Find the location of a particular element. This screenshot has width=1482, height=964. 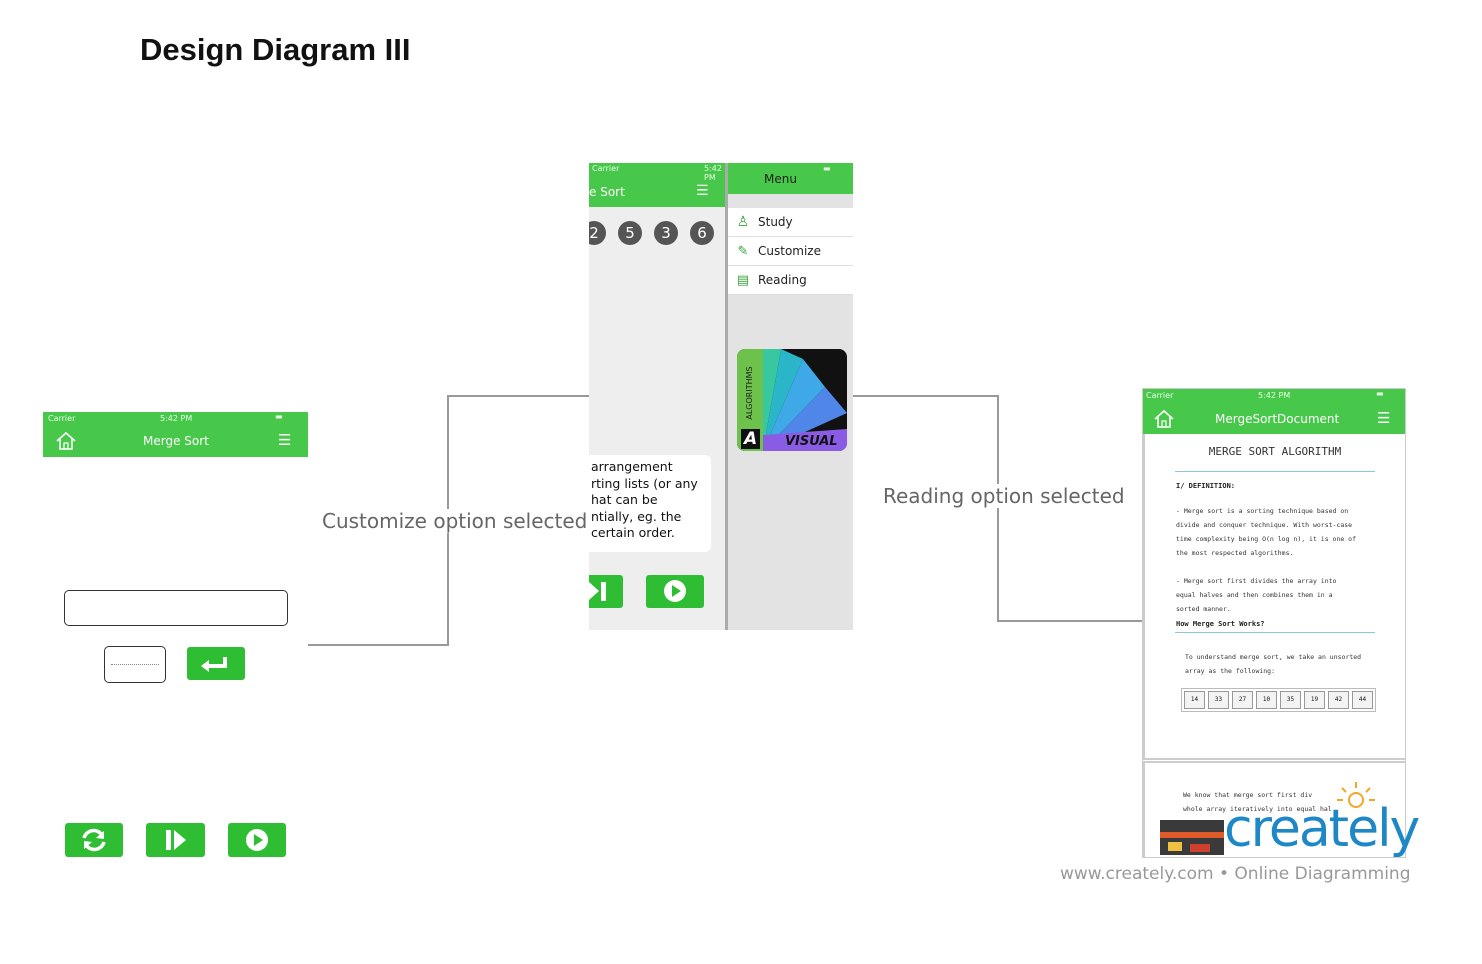

enter-button is located at coordinates (216, 663).